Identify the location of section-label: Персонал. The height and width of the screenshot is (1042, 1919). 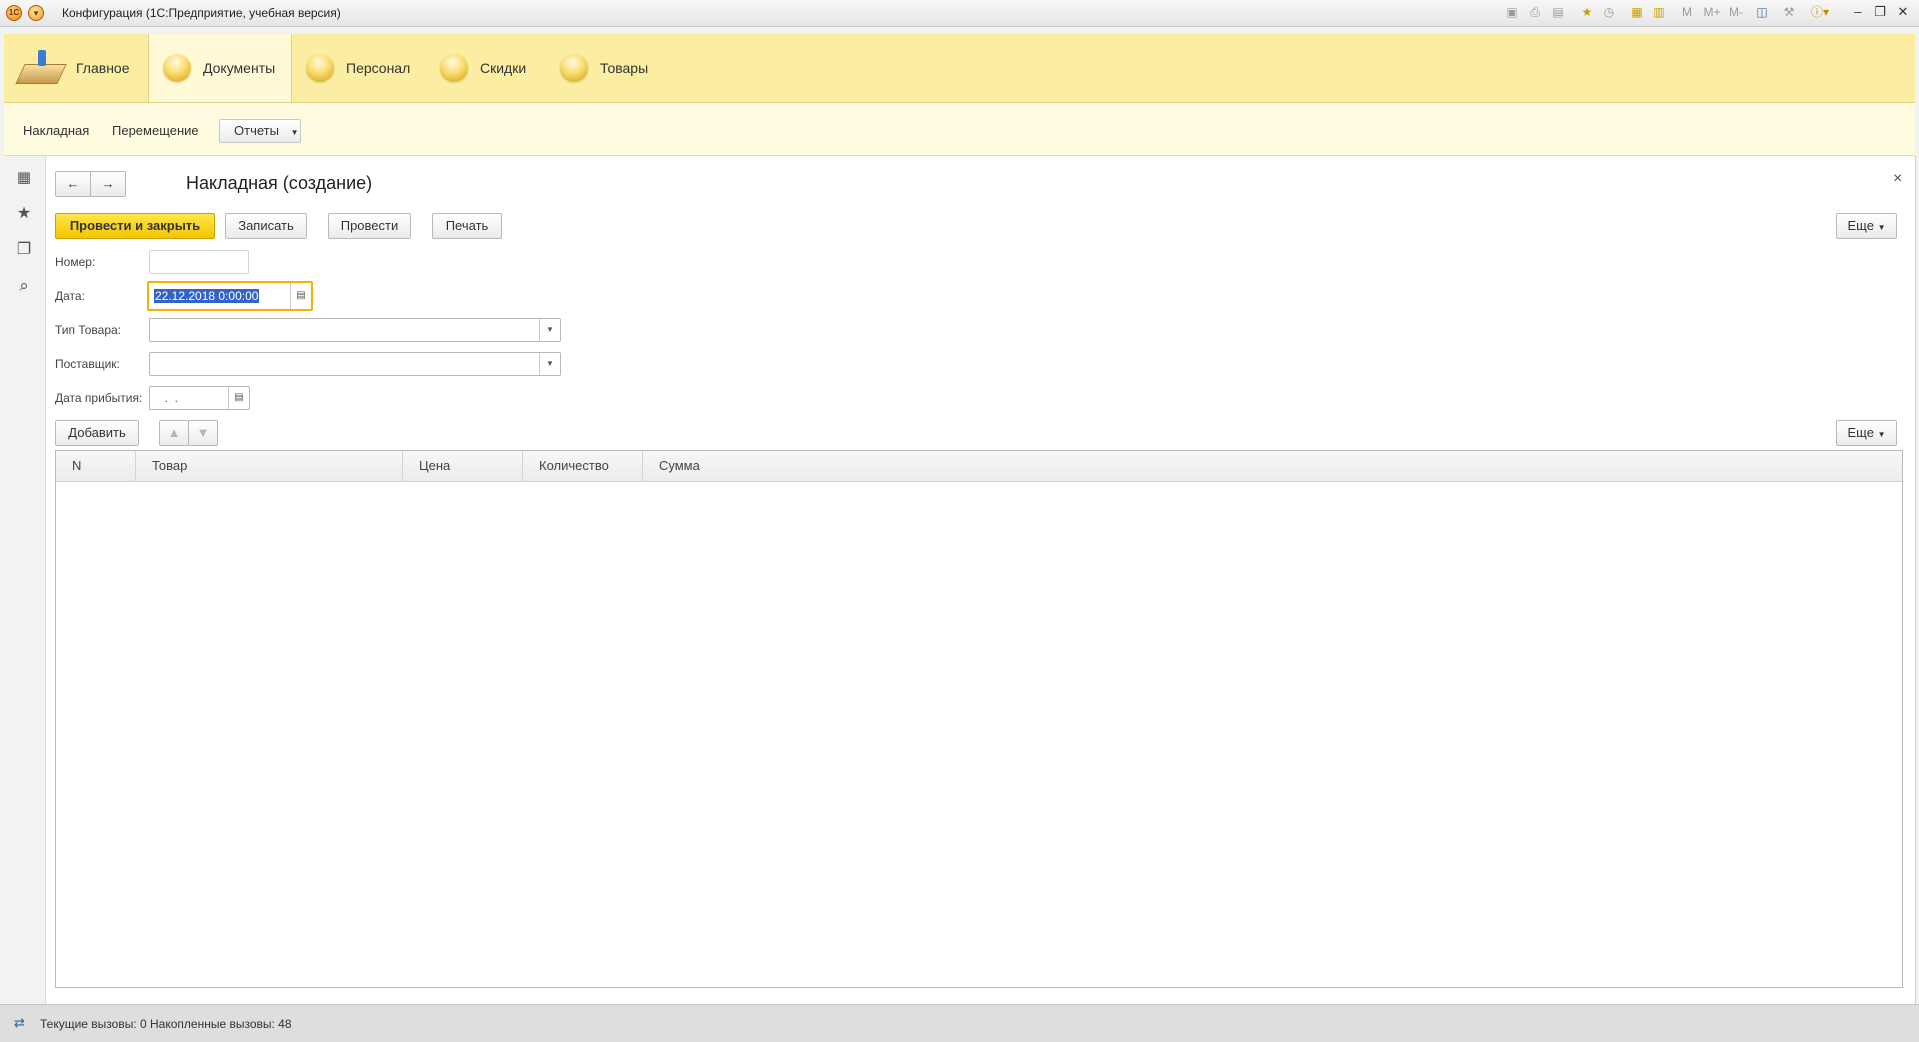
(378, 68).